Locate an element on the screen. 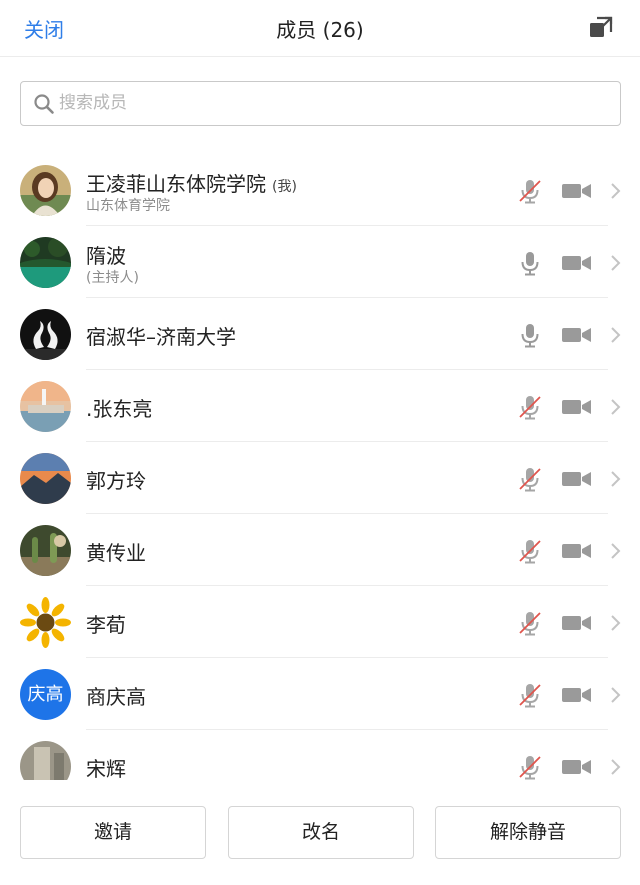 The width and height of the screenshot is (640, 885). self-tag: (我) is located at coordinates (284, 187).